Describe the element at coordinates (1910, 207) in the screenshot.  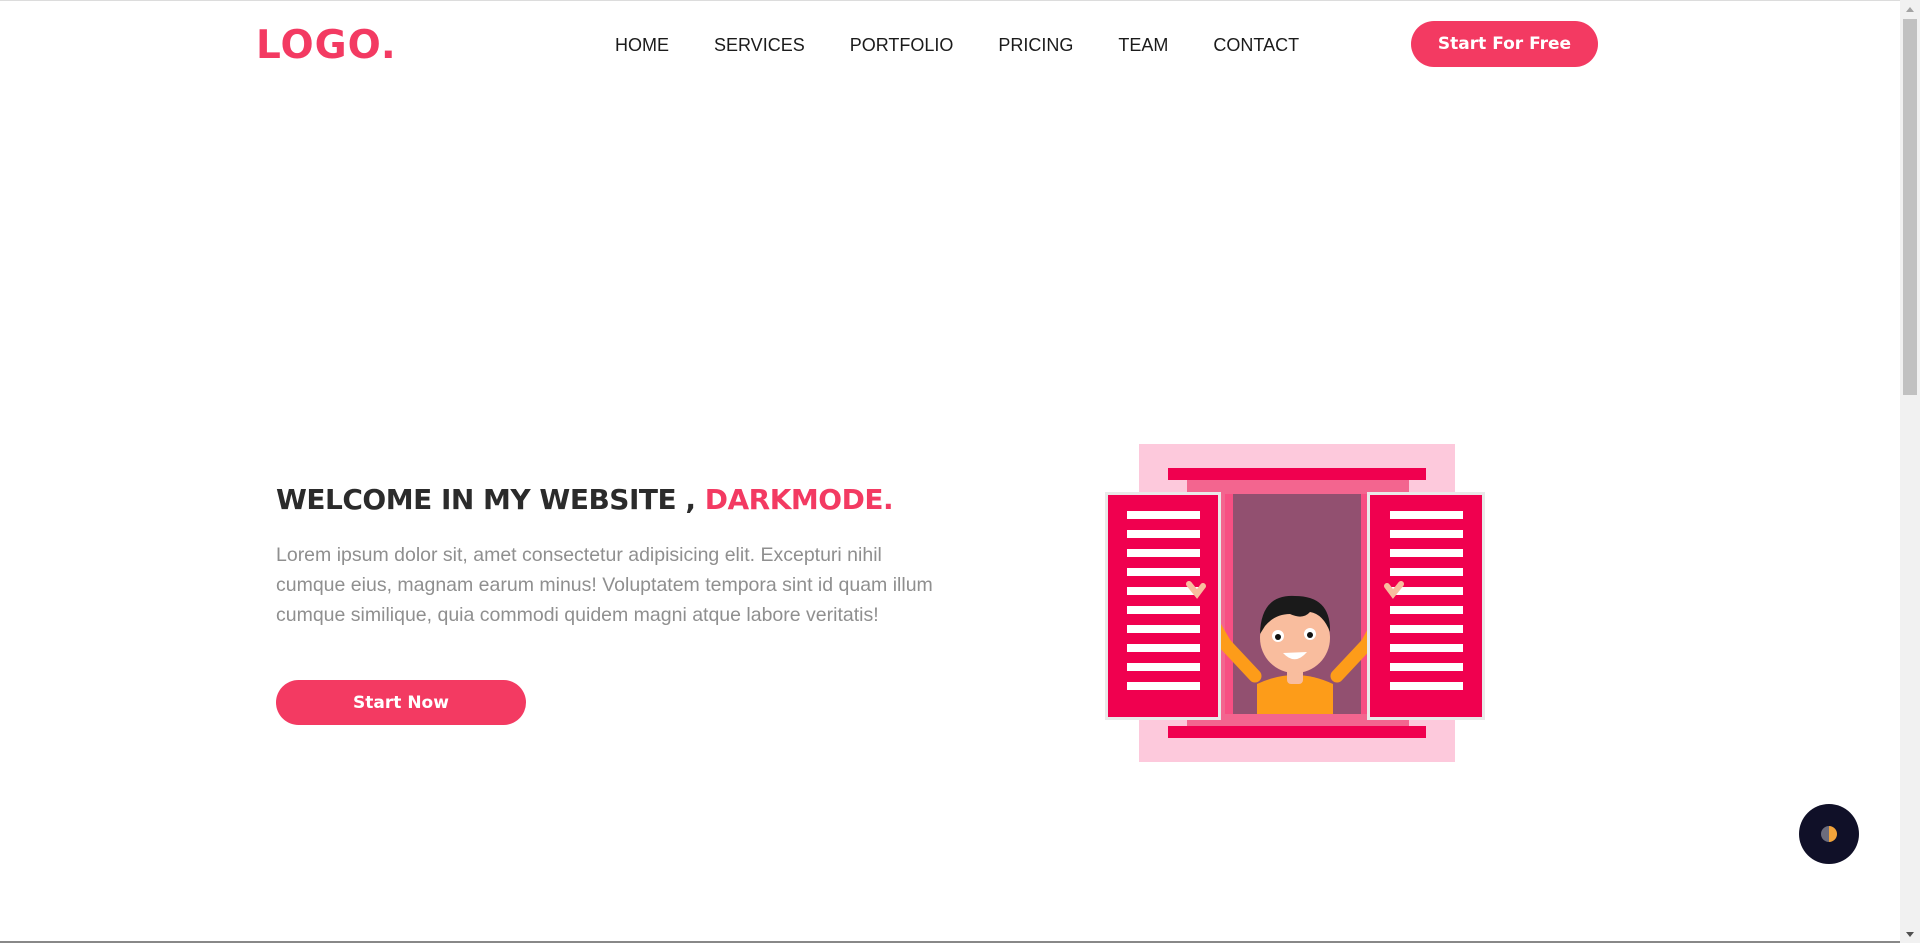
I see `scrollbar-thumb` at that location.